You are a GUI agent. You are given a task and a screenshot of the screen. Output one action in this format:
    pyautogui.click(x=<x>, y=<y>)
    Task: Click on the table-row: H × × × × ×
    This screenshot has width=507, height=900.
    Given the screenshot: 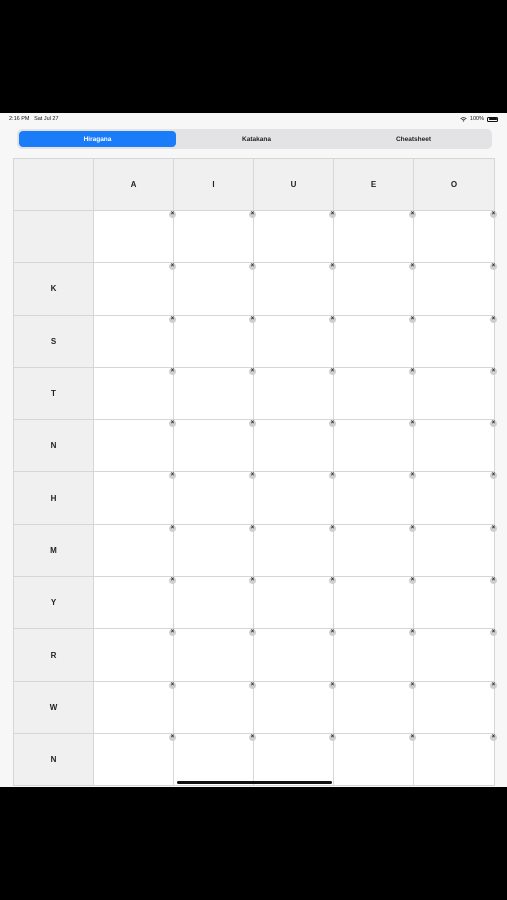 What is the action you would take?
    pyautogui.click(x=255, y=498)
    